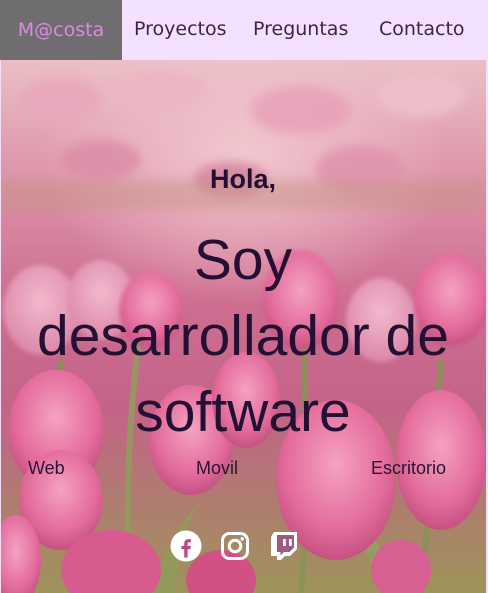  I want to click on brand-link: M@costa, so click(61, 30).